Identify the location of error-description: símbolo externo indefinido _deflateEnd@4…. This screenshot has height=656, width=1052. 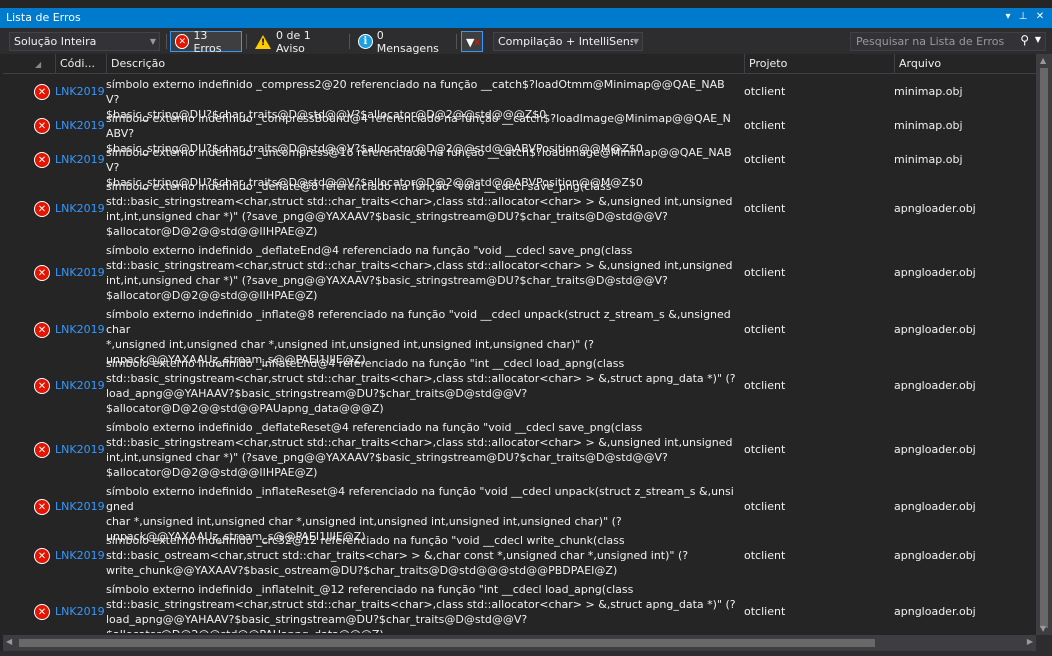
(419, 273).